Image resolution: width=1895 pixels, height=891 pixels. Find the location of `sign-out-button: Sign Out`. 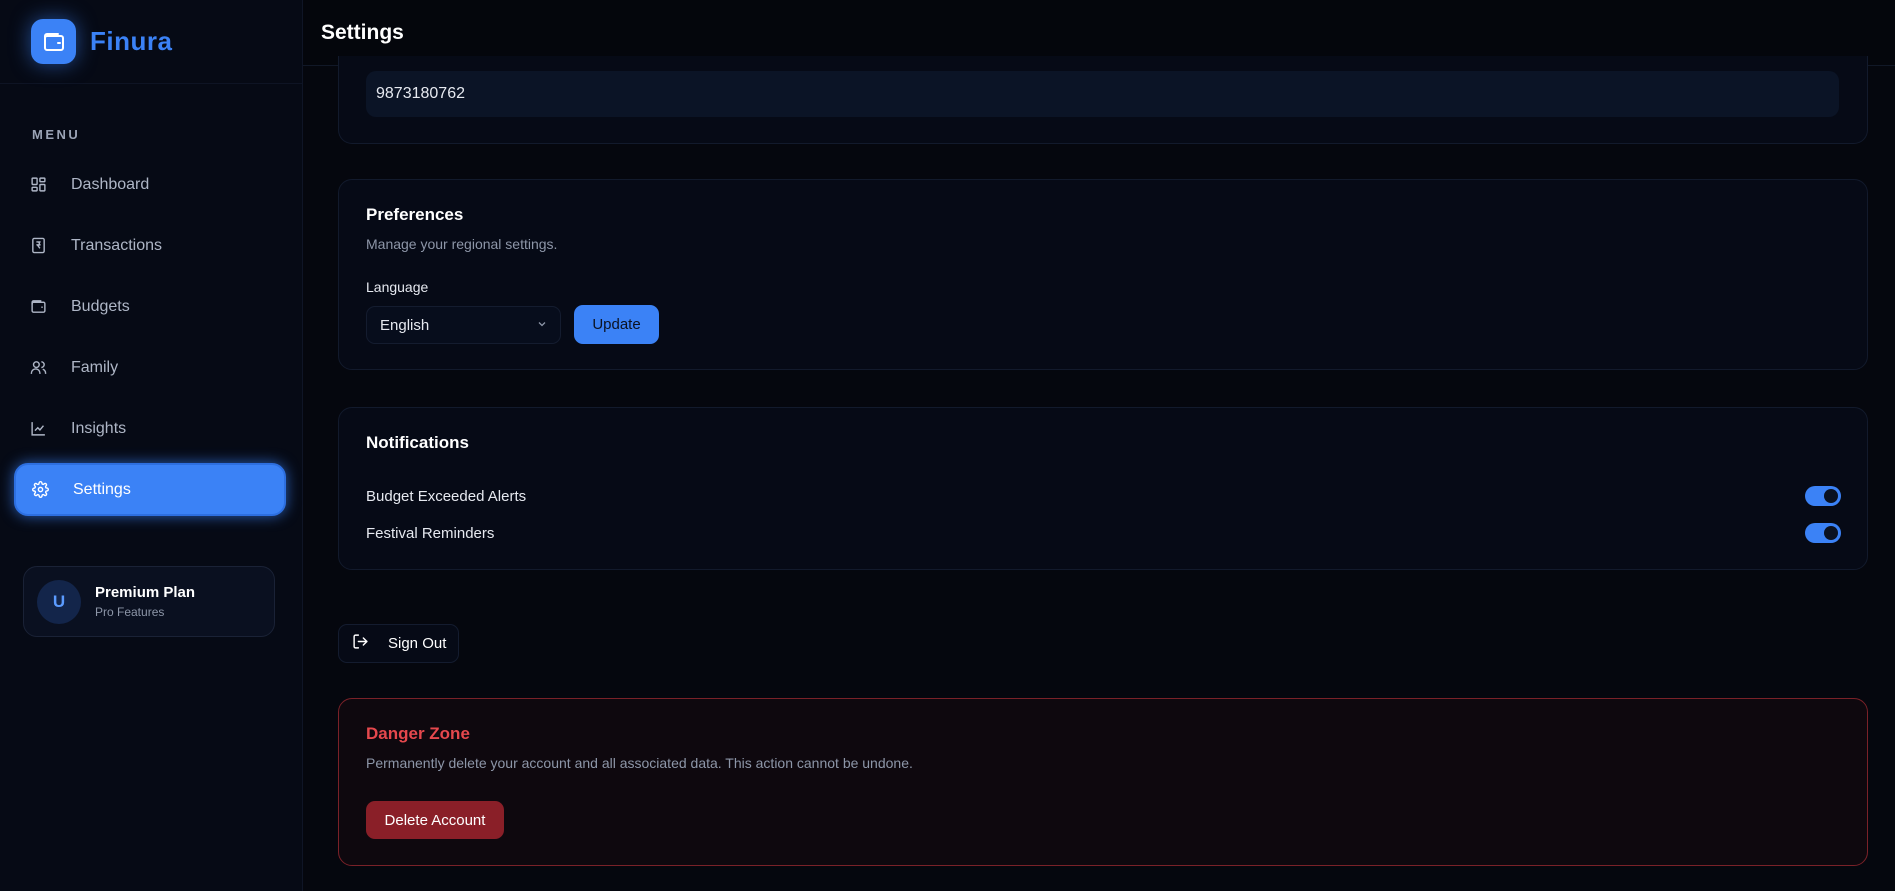

sign-out-button: Sign Out is located at coordinates (398, 643).